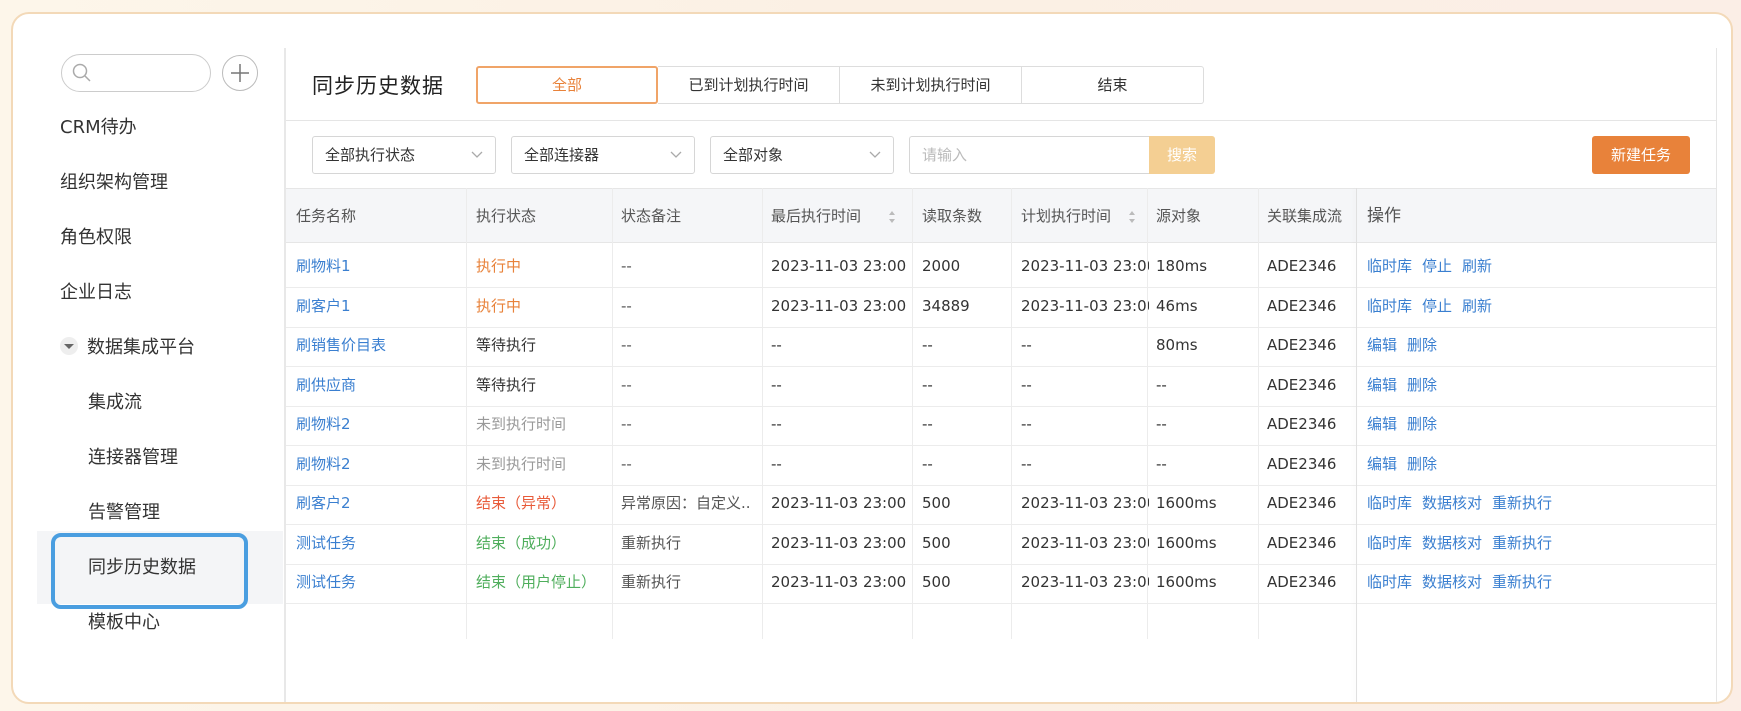 The image size is (1741, 711). I want to click on tab-reached-plan-time: 已到计划执行时间, so click(749, 85).